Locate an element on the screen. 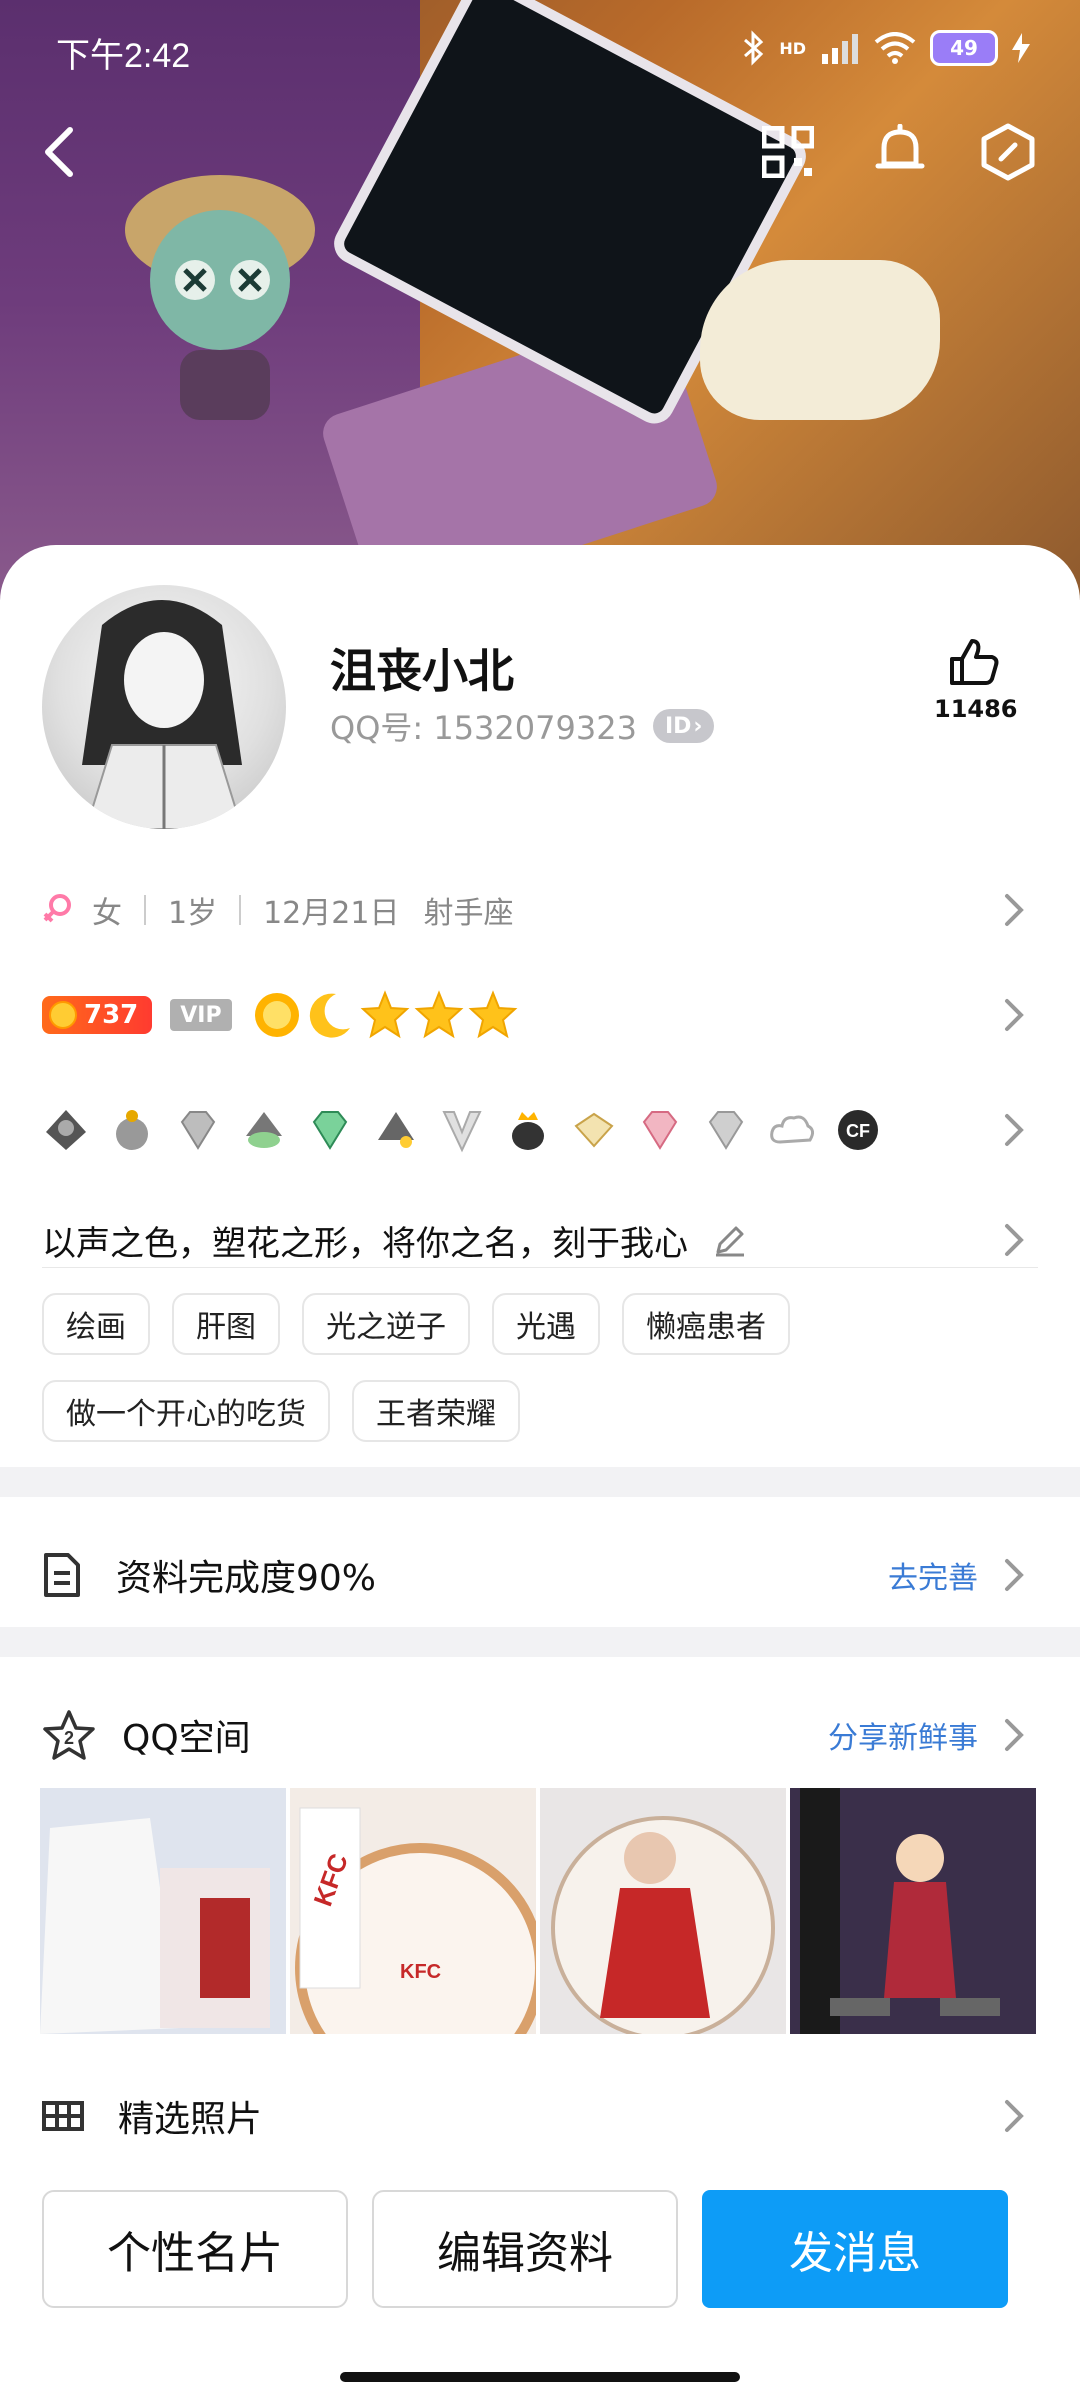 The height and width of the screenshot is (2400, 1080). qzone-photos: KFC KFC is located at coordinates (540, 1911).